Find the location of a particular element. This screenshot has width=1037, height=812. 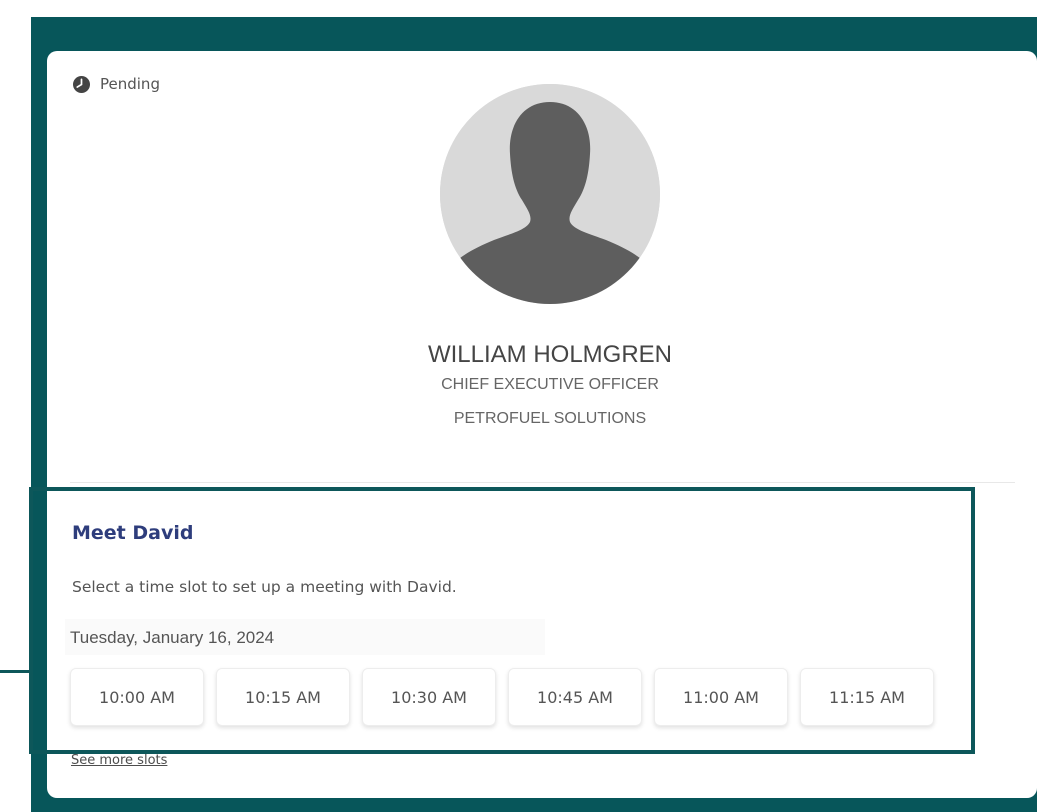

clock-icon is located at coordinates (81, 84).